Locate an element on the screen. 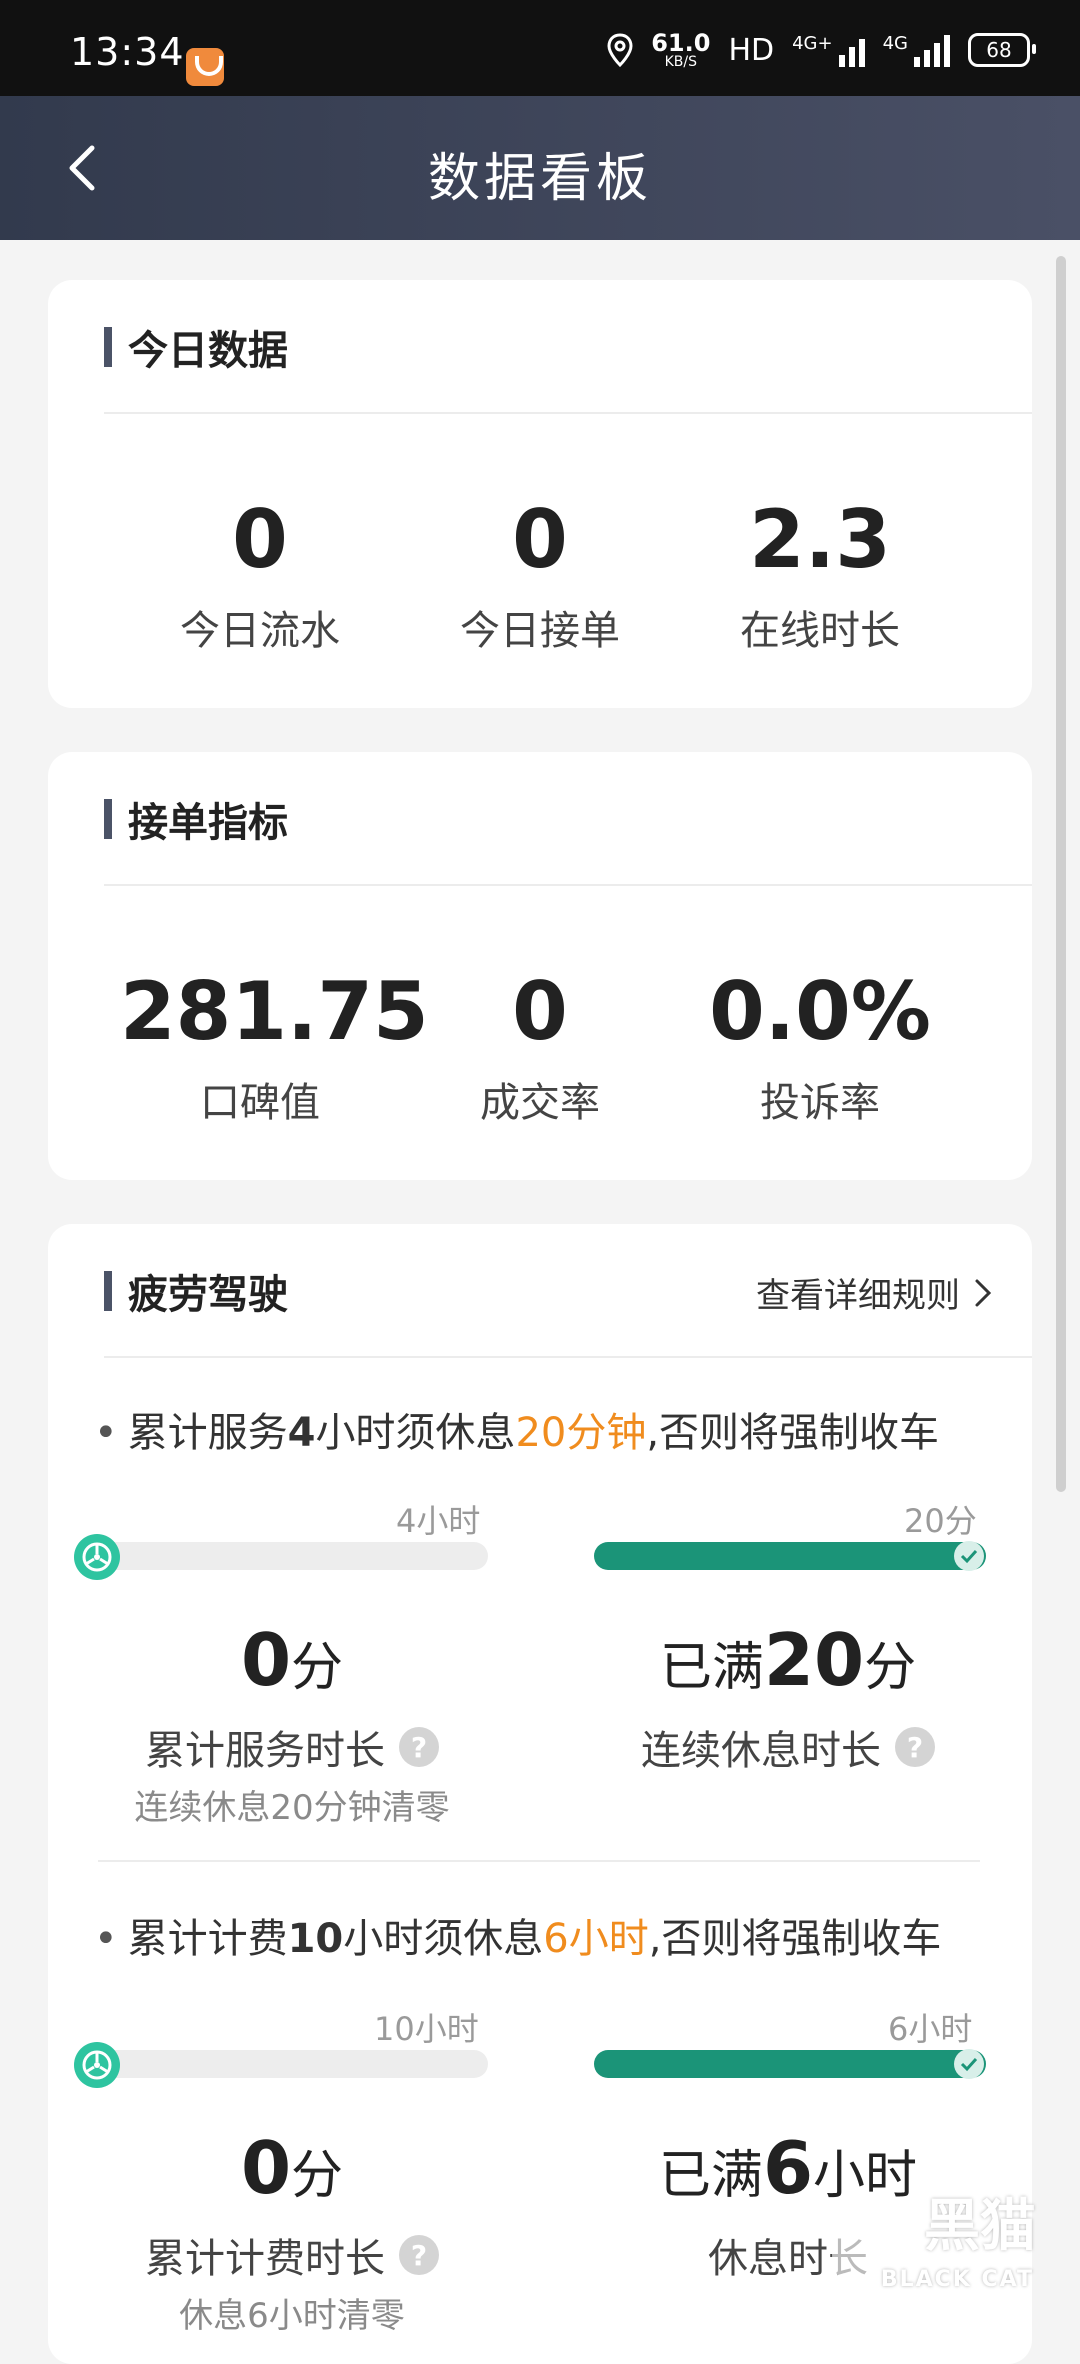 This screenshot has height=2364, width=1080. rule-1-text: • 累计服务4小时须休息20分钟,否则将强制收车 is located at coordinates (517, 1433).